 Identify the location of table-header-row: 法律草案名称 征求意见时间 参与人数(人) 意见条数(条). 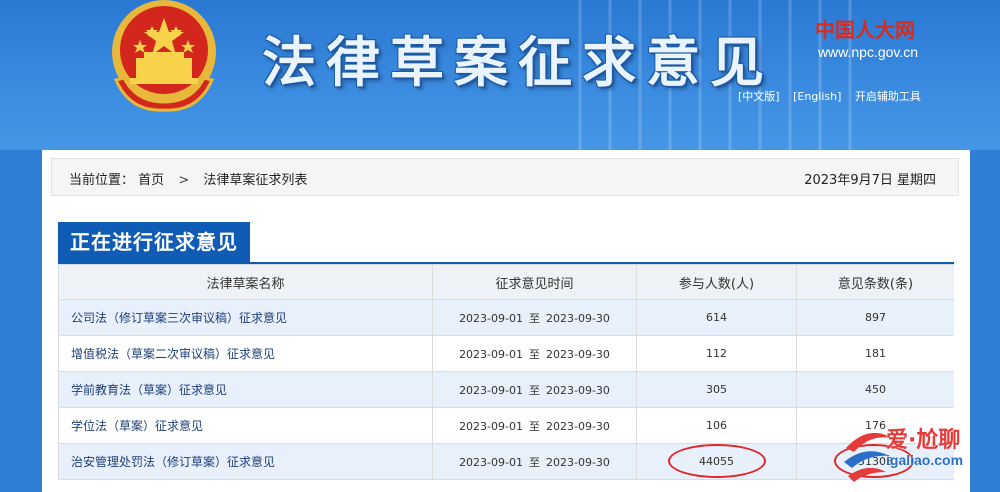
(506, 282).